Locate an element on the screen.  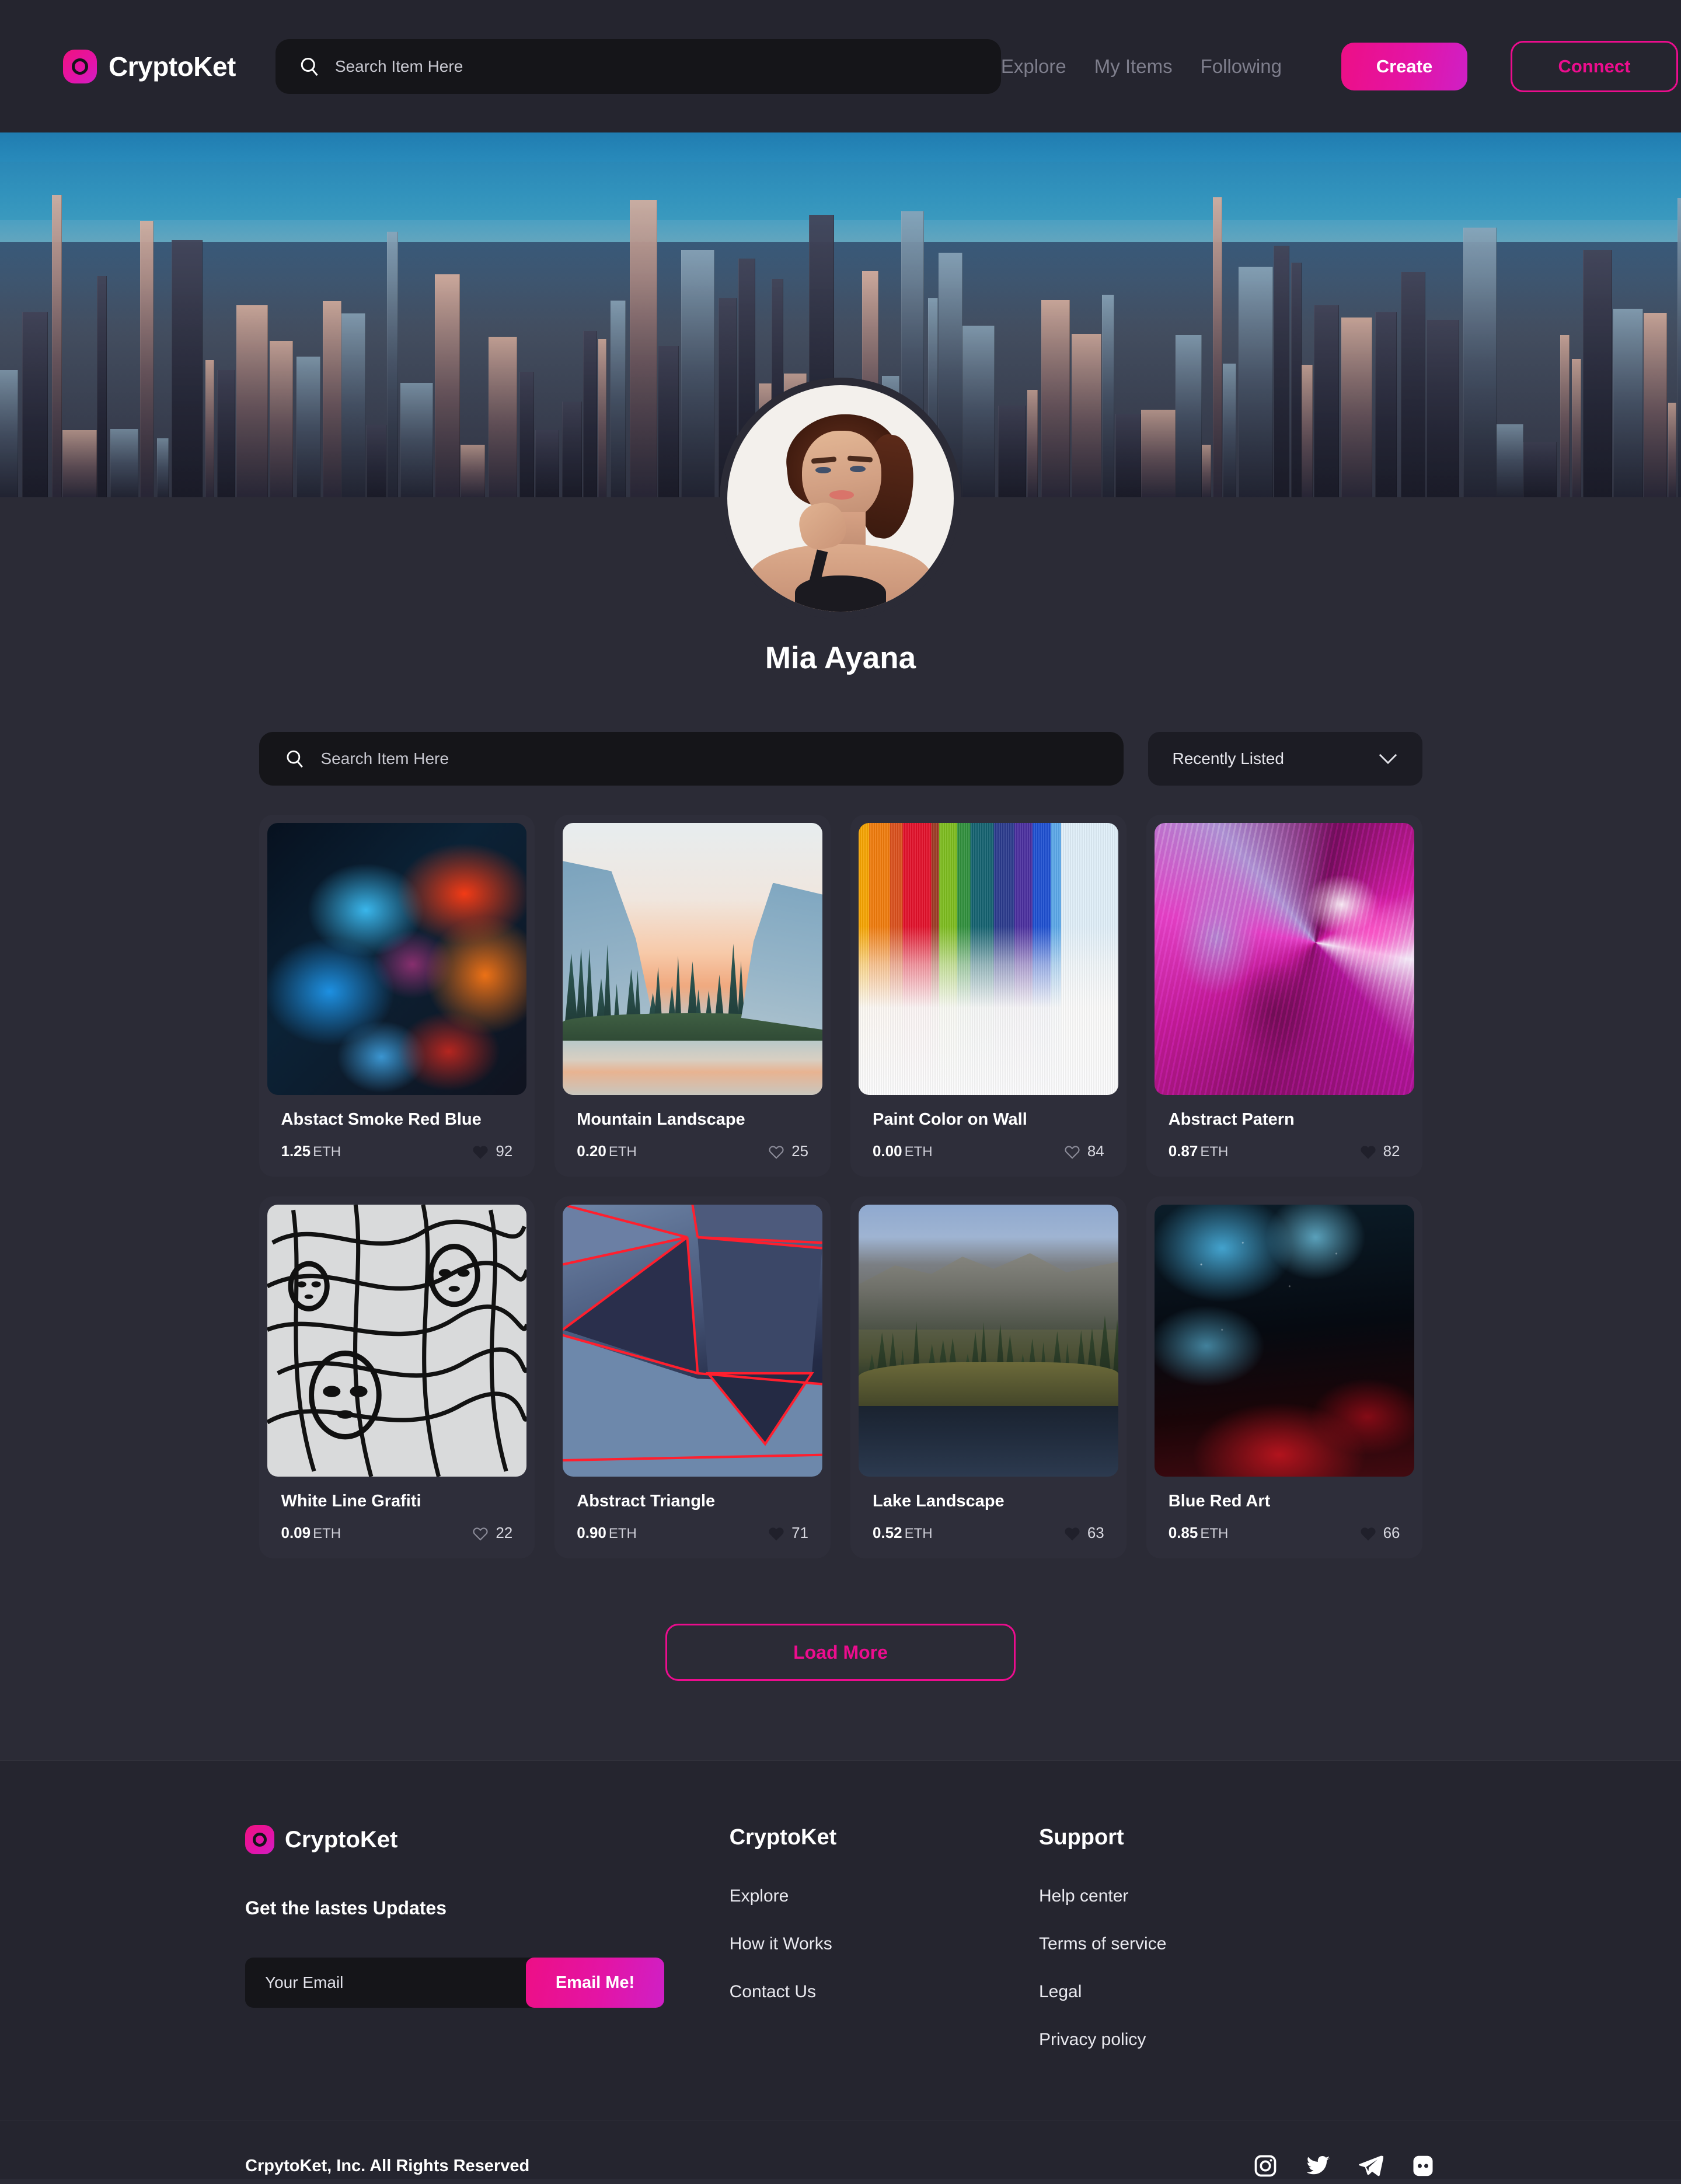
nft-likes: 66 is located at coordinates (1380, 1533).